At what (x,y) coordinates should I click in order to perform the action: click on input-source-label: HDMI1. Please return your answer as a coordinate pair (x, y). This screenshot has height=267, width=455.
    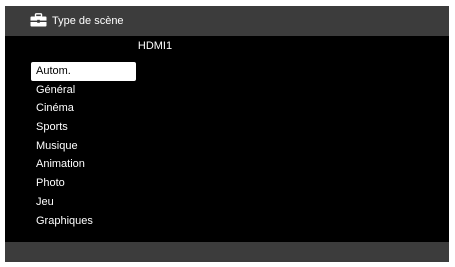
    Looking at the image, I should click on (155, 46).